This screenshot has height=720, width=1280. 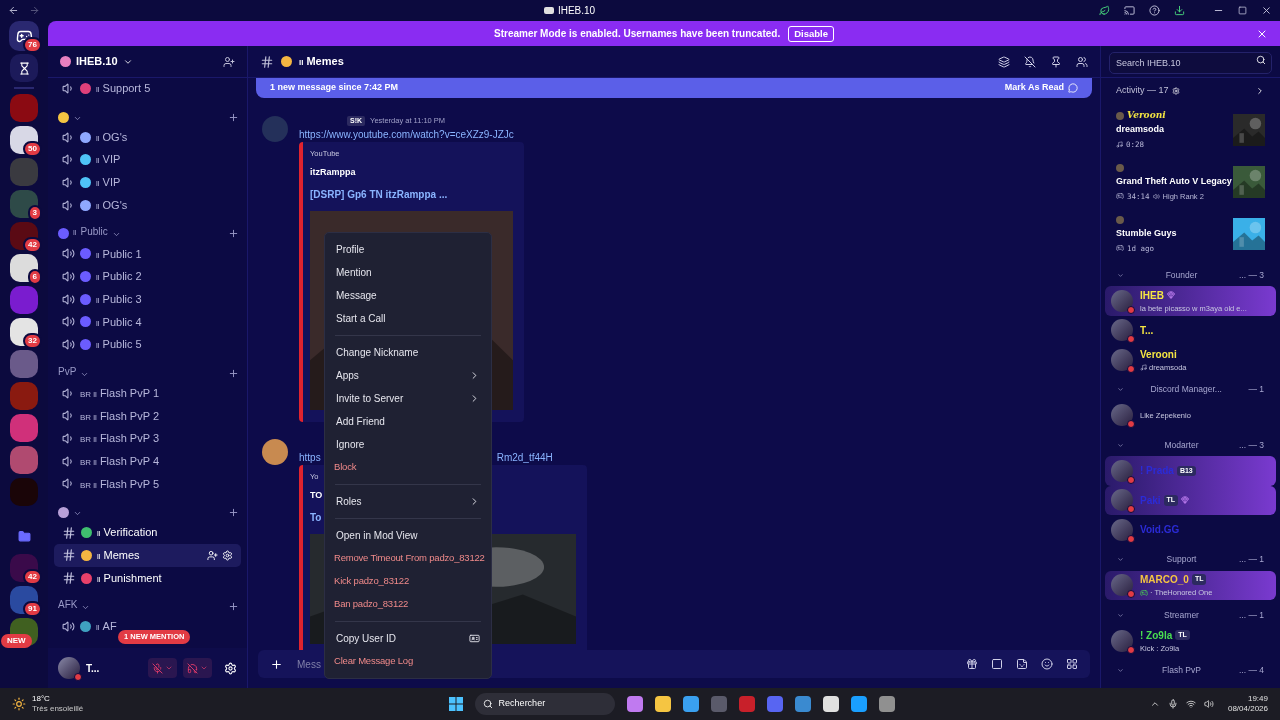 What do you see at coordinates (406, 134) in the screenshot?
I see `message-link: https://www.youtube.com/watch?v=ceXZz9-JZJc` at bounding box center [406, 134].